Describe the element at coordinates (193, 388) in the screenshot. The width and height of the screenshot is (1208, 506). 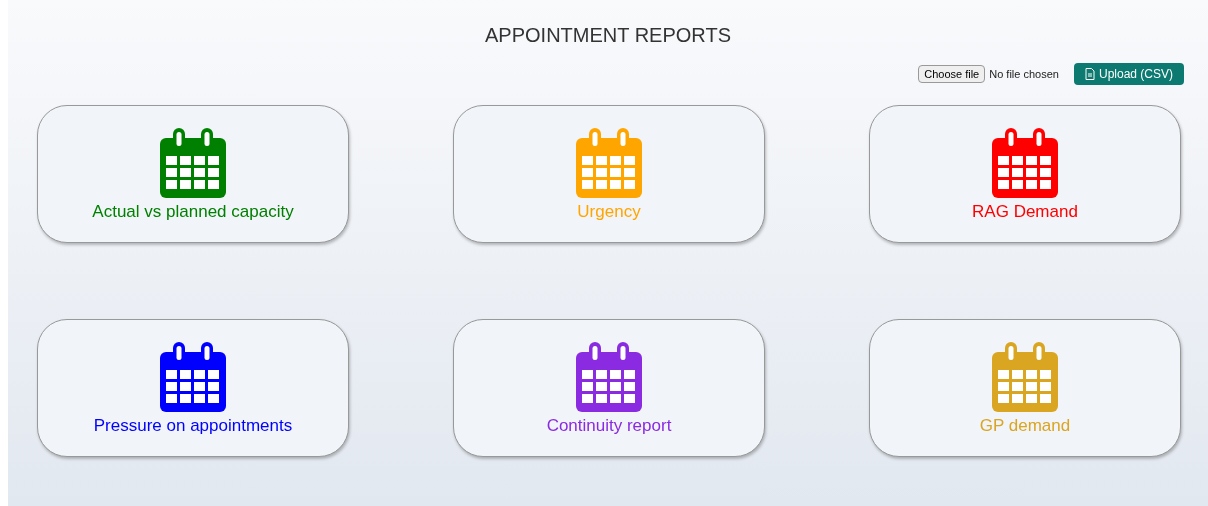
I see `report-card: Pressure on appointments` at that location.